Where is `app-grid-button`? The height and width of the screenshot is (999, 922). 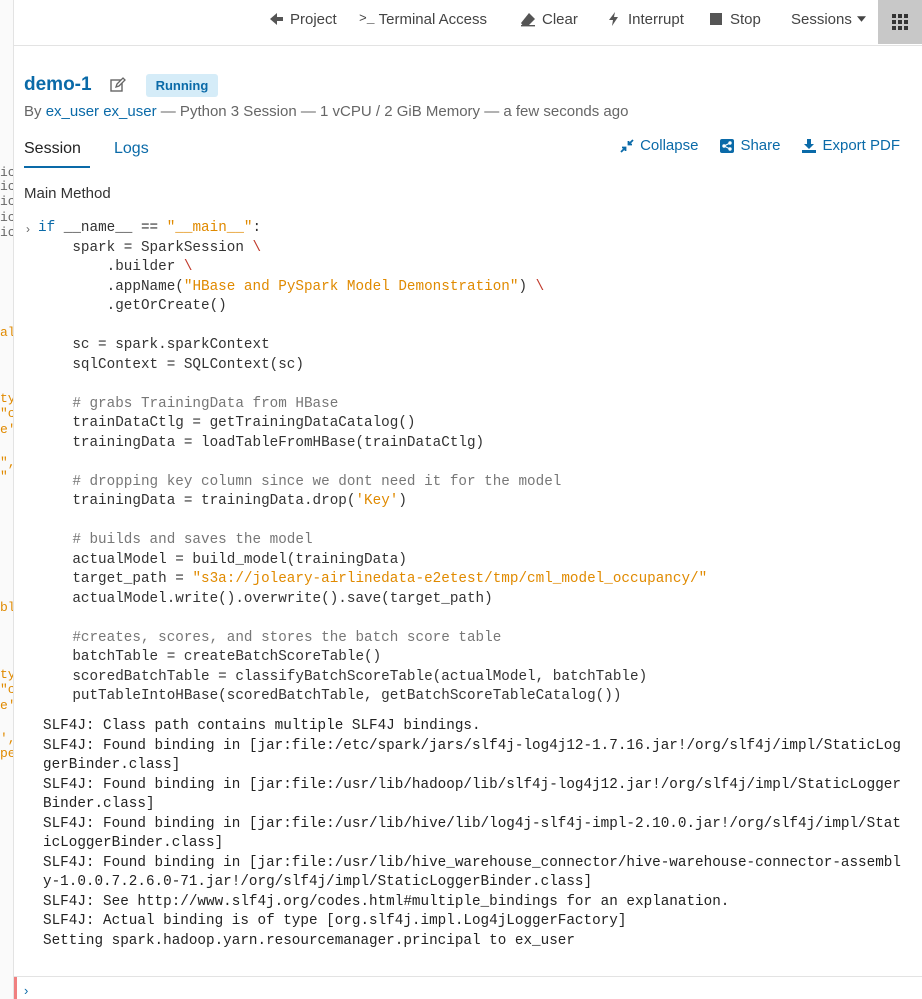
app-grid-button is located at coordinates (900, 22).